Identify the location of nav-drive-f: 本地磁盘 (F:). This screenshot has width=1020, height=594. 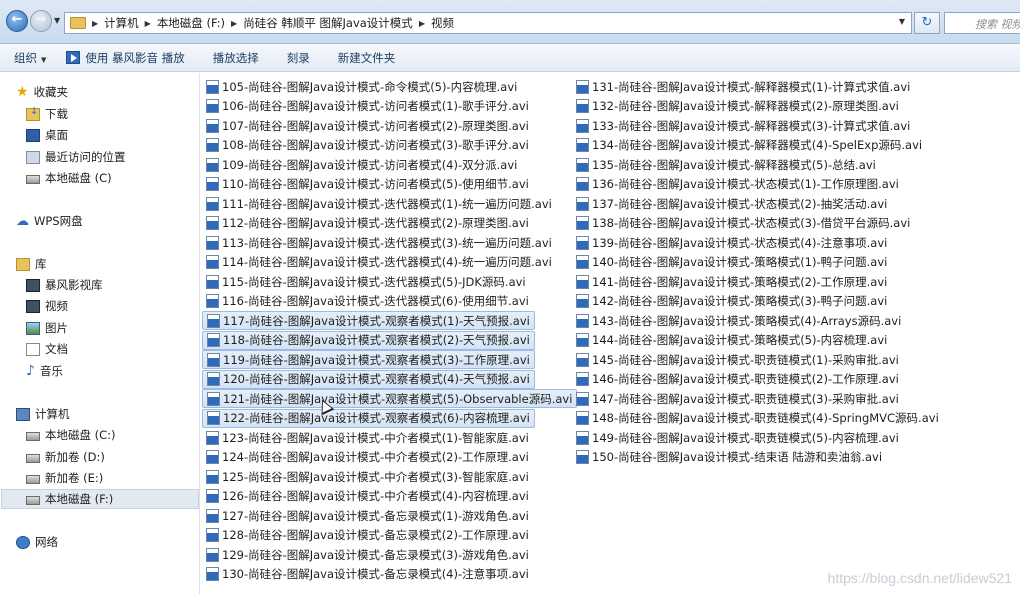
(100, 499).